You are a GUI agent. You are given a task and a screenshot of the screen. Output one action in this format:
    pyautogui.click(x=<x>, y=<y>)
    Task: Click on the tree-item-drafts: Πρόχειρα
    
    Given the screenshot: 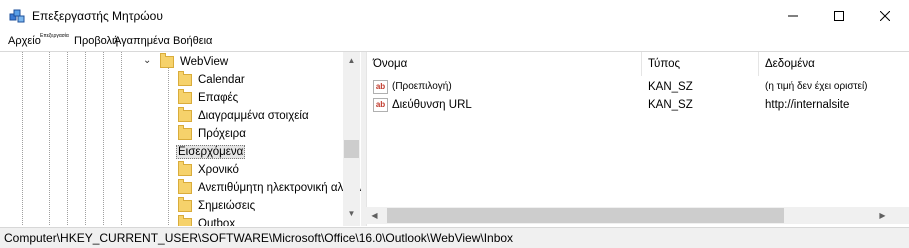 What is the action you would take?
    pyautogui.click(x=212, y=134)
    